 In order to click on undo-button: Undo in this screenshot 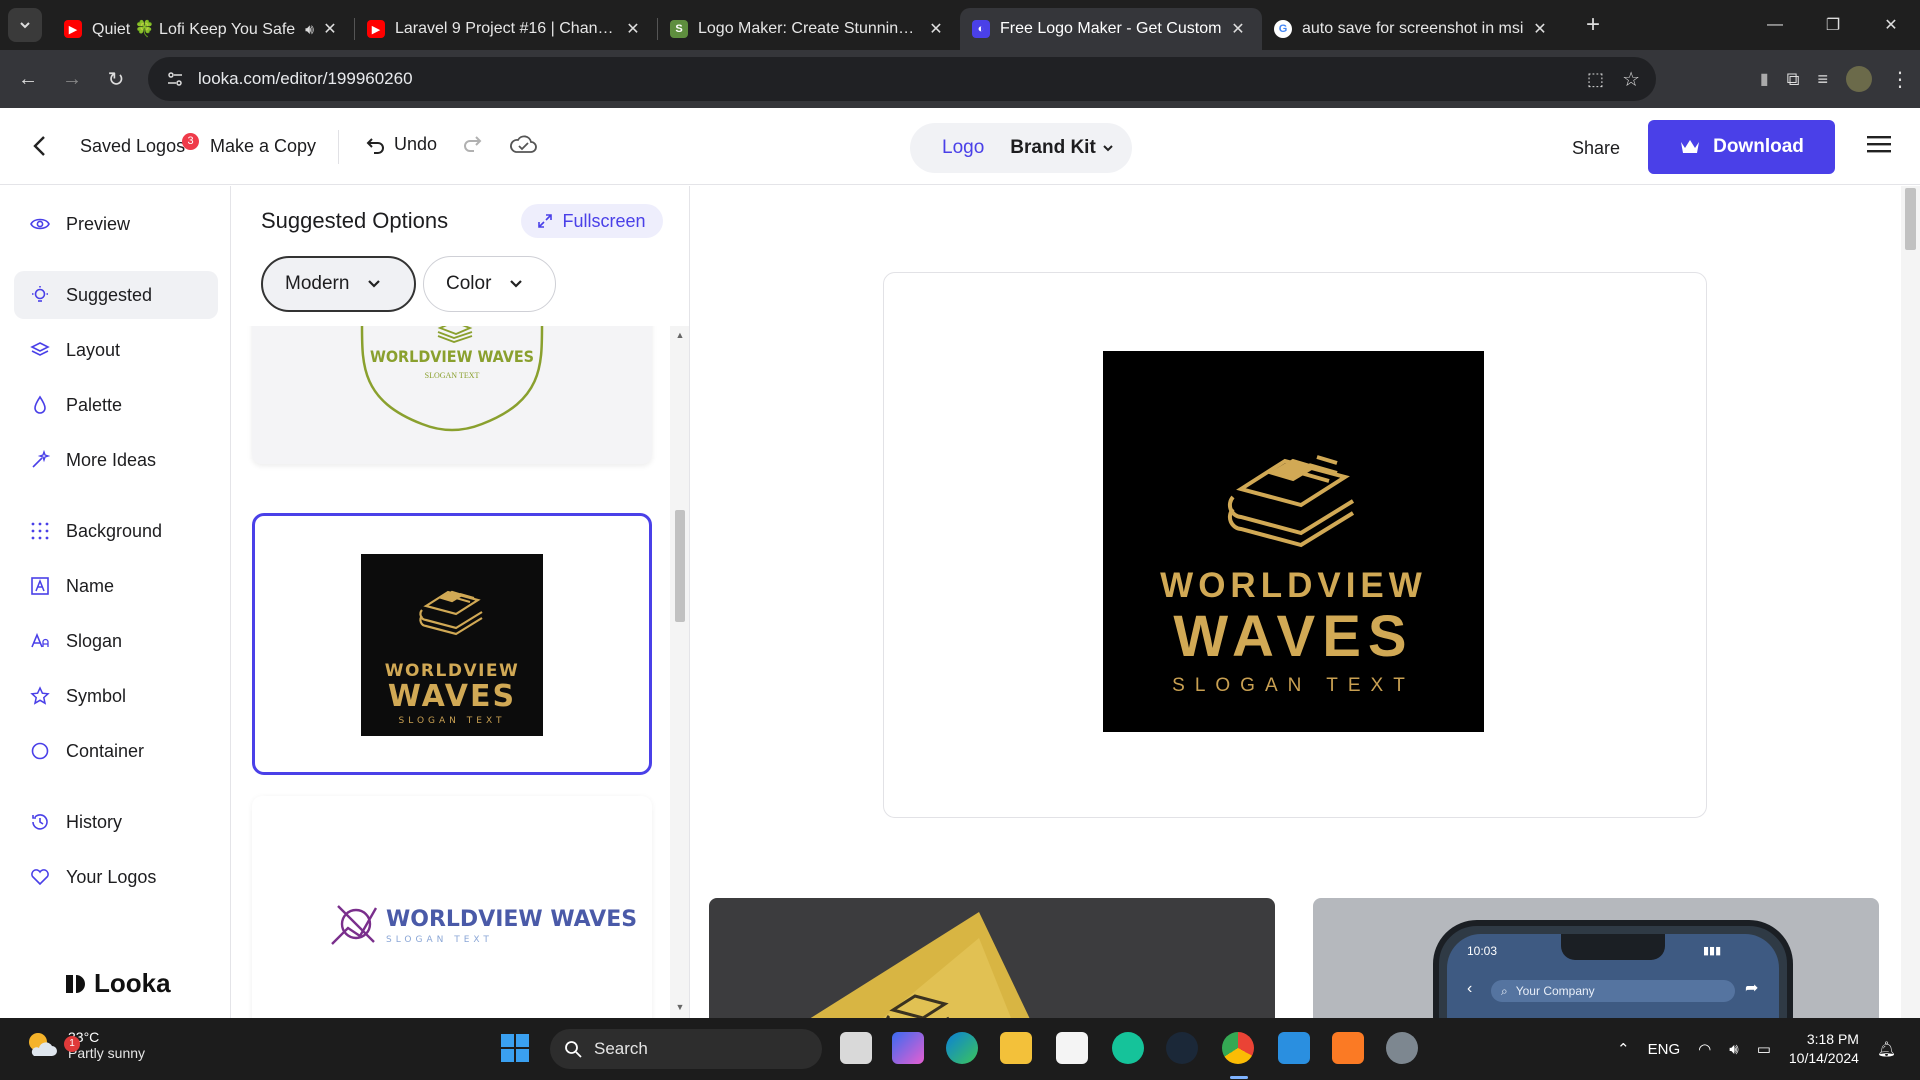, I will do `click(401, 144)`.